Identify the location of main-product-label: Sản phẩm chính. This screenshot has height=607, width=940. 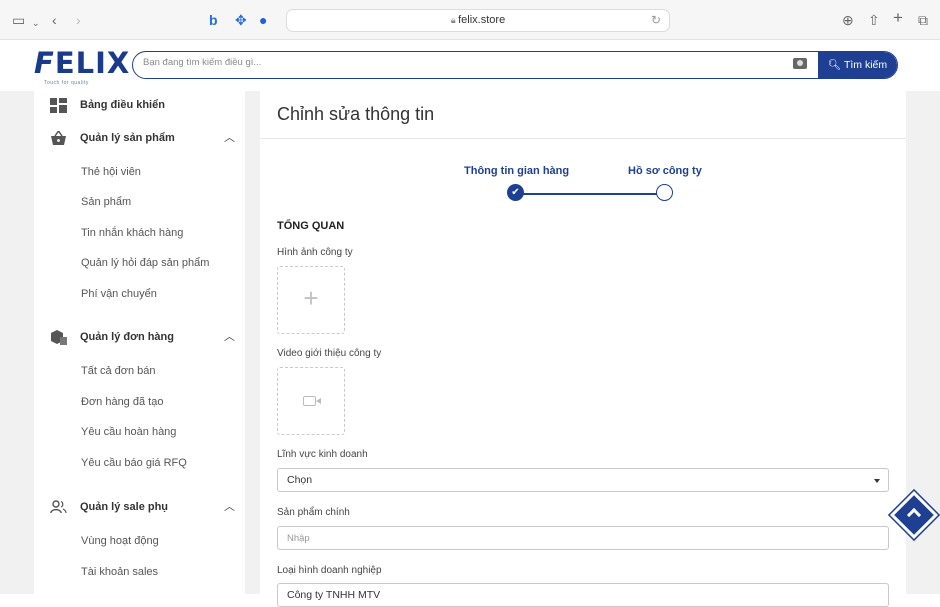
(313, 512).